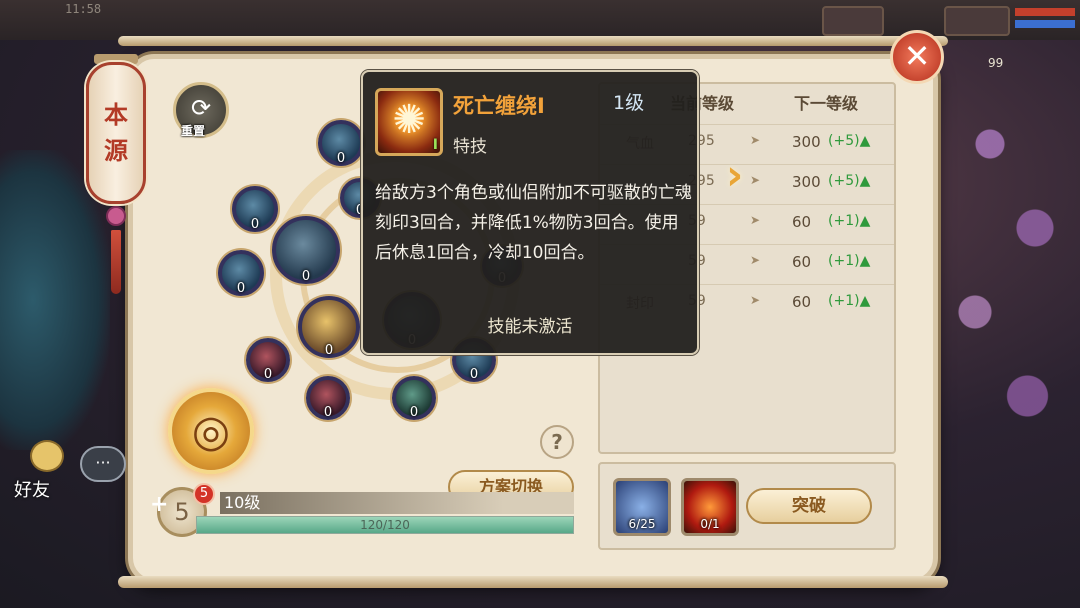  Describe the element at coordinates (1005, 270) in the screenshot. I see `blossom-scenery` at that location.